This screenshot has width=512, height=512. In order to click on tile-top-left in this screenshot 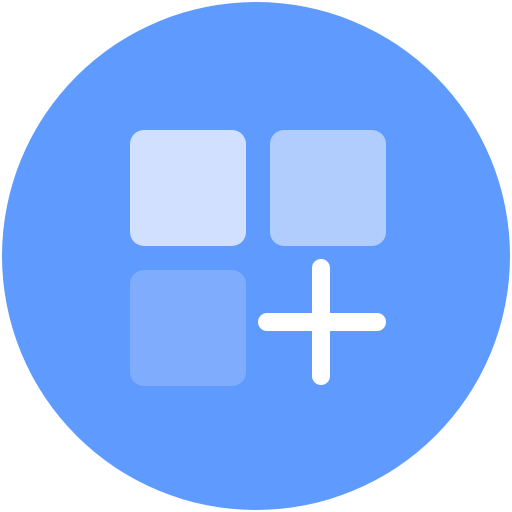, I will do `click(188, 188)`.